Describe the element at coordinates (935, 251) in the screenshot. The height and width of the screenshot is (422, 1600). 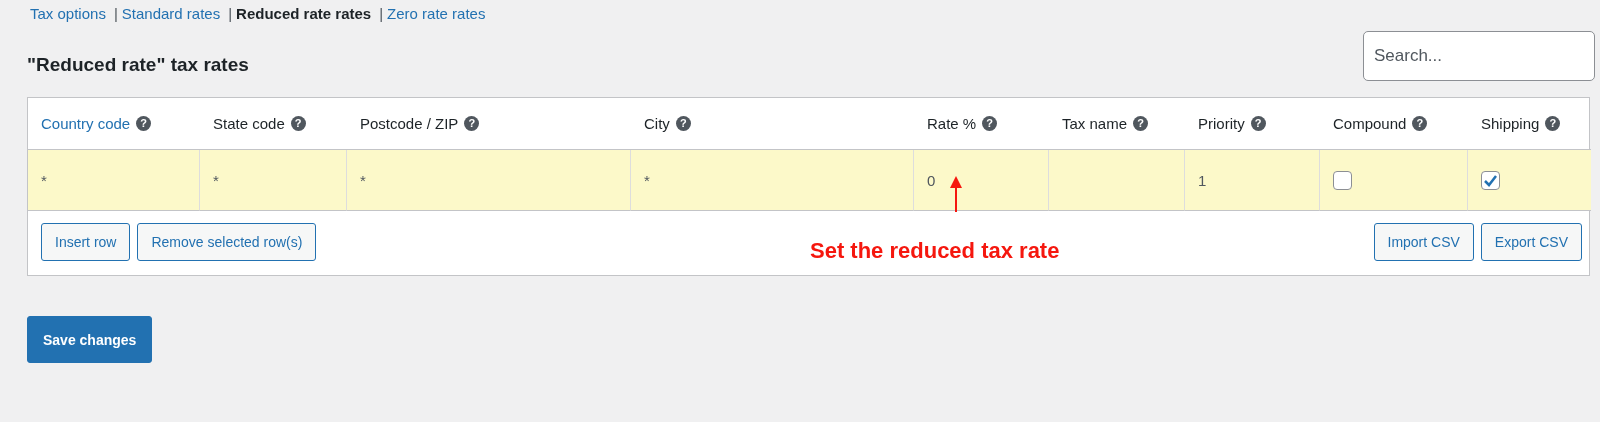
I see `annotation-text: Set the reduced tax rate` at that location.